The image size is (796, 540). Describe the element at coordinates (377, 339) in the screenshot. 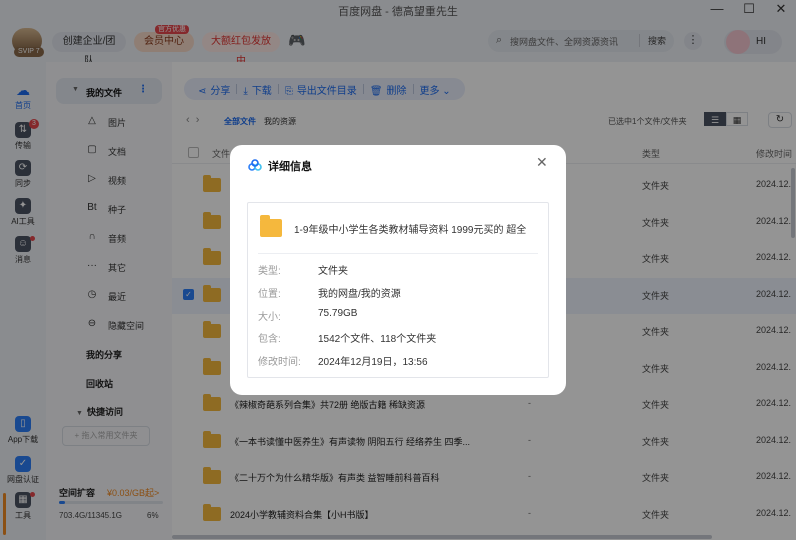

I see `detail-contents-value: 1542个文件、118个文件夹` at that location.